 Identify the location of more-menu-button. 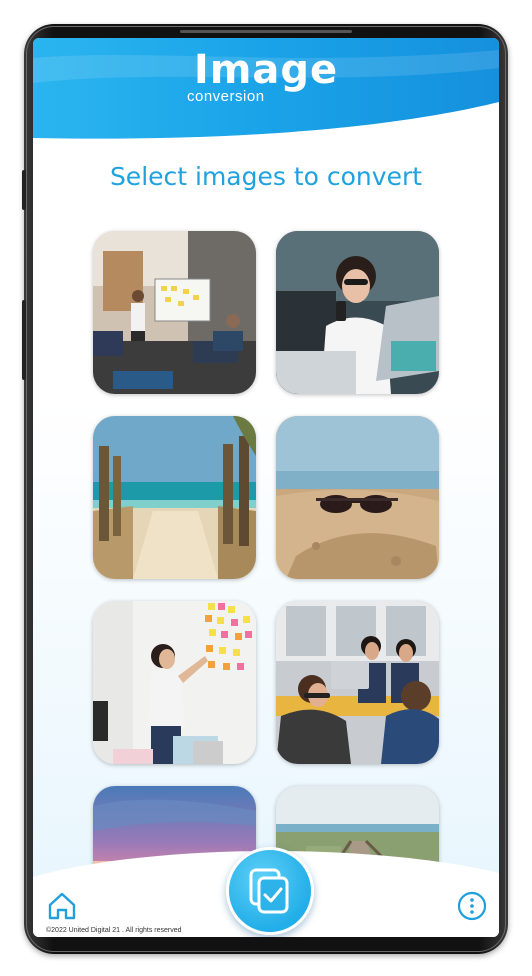
(472, 906).